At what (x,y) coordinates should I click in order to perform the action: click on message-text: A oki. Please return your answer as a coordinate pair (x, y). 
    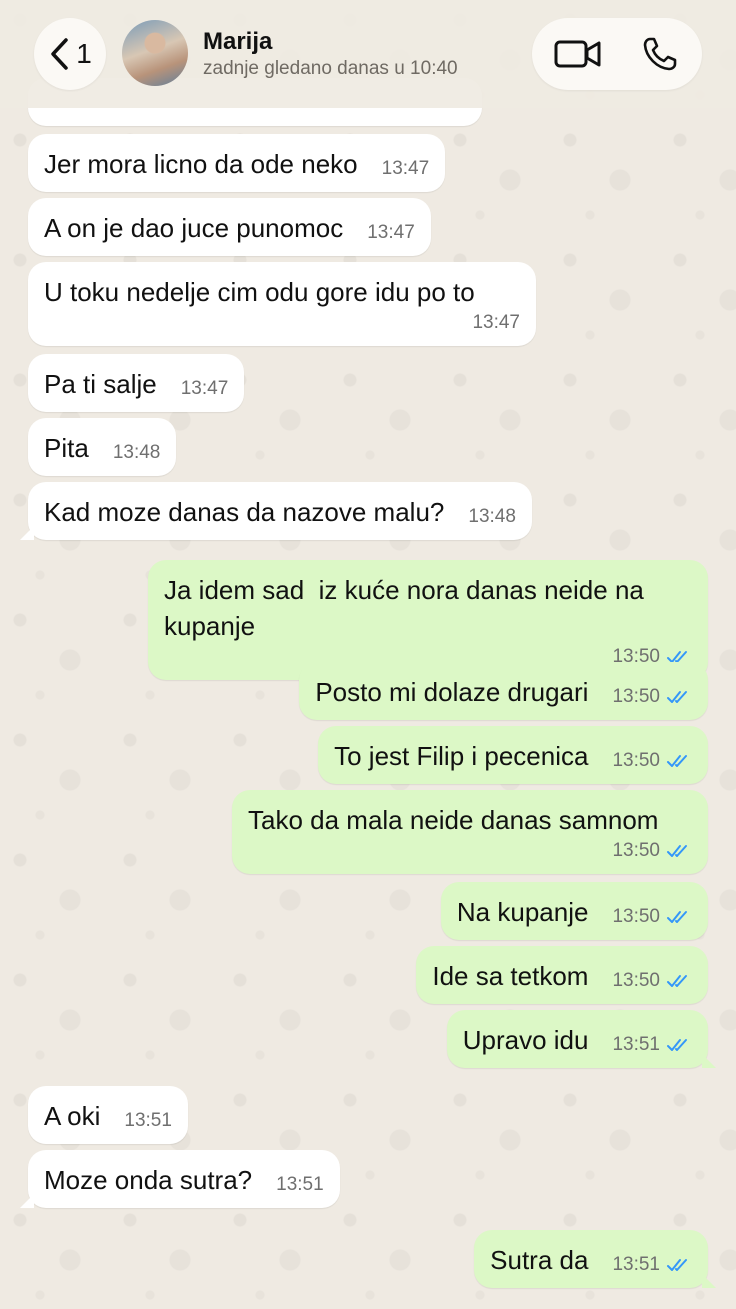
    Looking at the image, I should click on (72, 1116).